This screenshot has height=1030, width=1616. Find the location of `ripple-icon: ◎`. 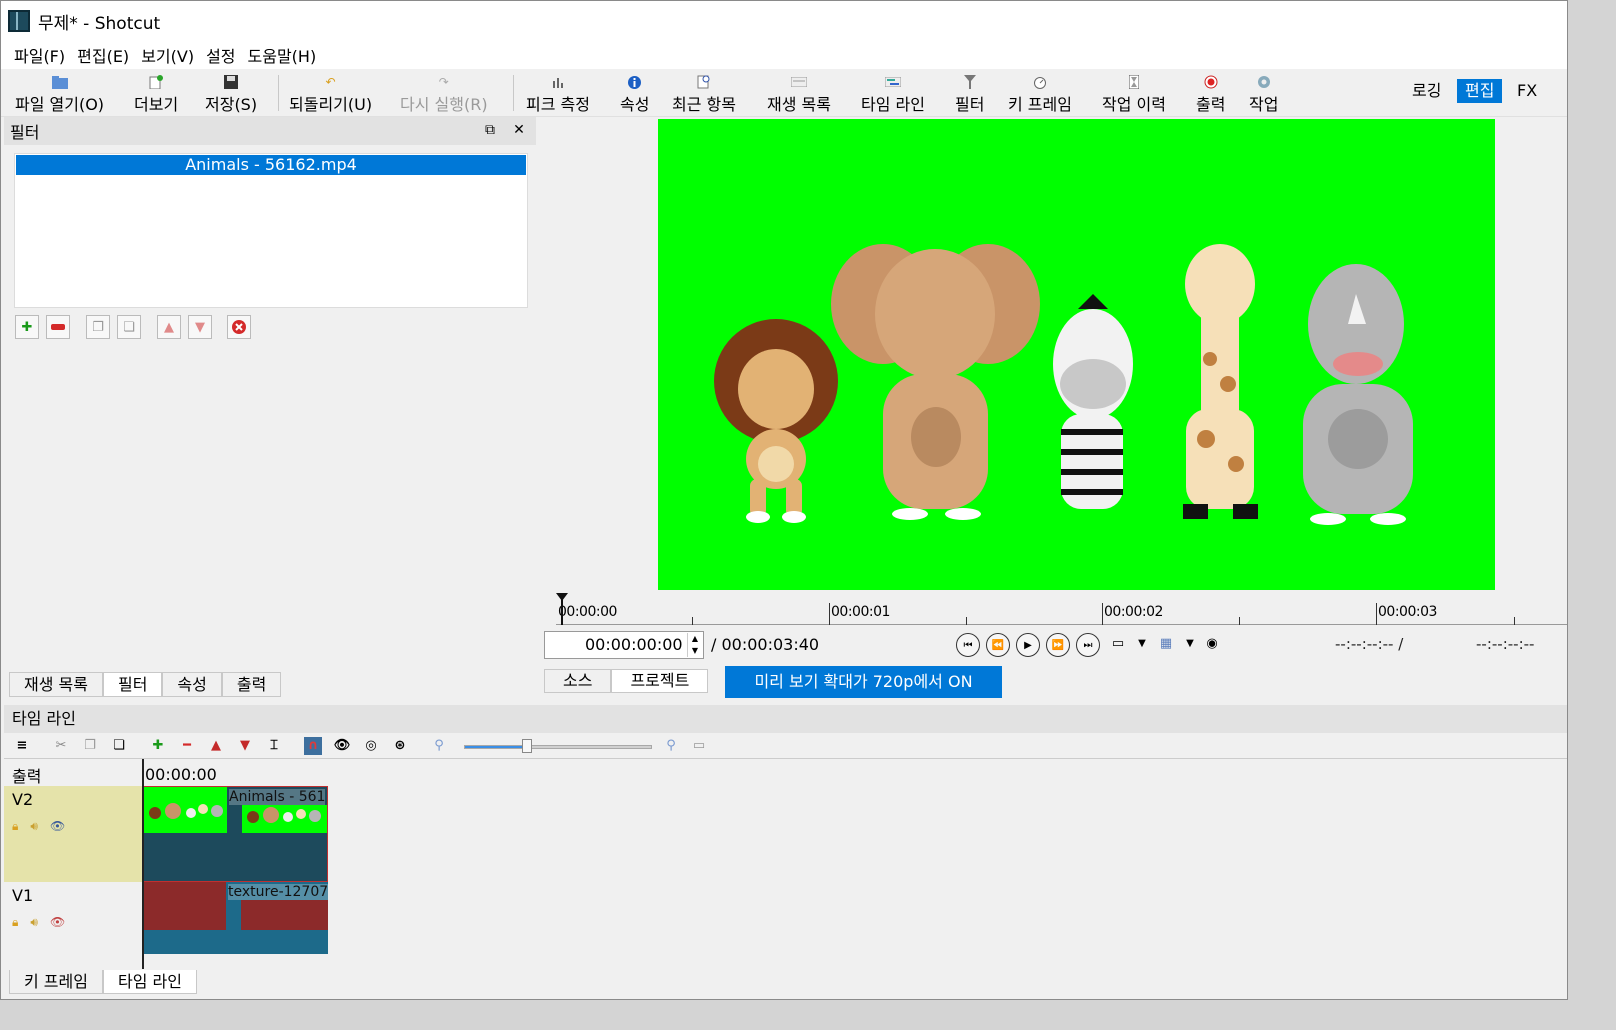

ripple-icon: ◎ is located at coordinates (371, 746).